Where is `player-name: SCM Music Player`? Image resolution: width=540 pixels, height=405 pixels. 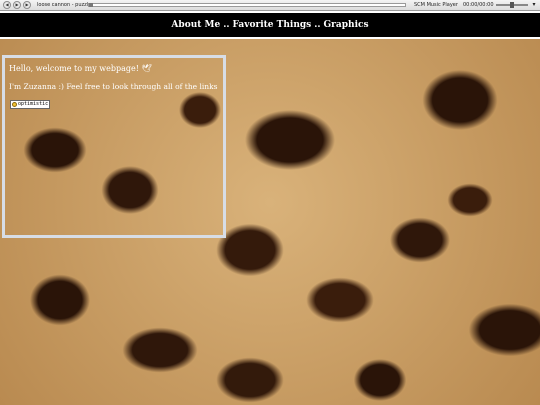 player-name: SCM Music Player is located at coordinates (436, 5).